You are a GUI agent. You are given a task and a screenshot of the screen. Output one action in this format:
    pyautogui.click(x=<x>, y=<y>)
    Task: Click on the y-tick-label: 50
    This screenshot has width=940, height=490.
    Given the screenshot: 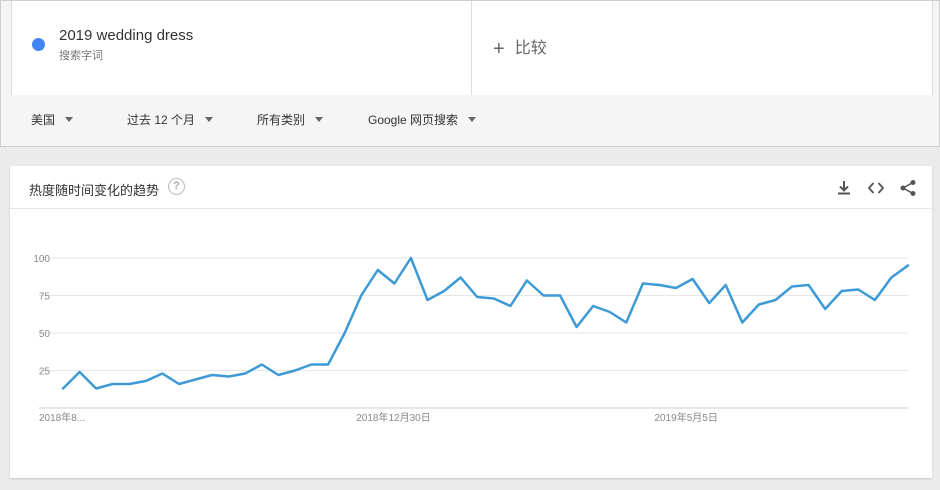 What is the action you would take?
    pyautogui.click(x=45, y=334)
    